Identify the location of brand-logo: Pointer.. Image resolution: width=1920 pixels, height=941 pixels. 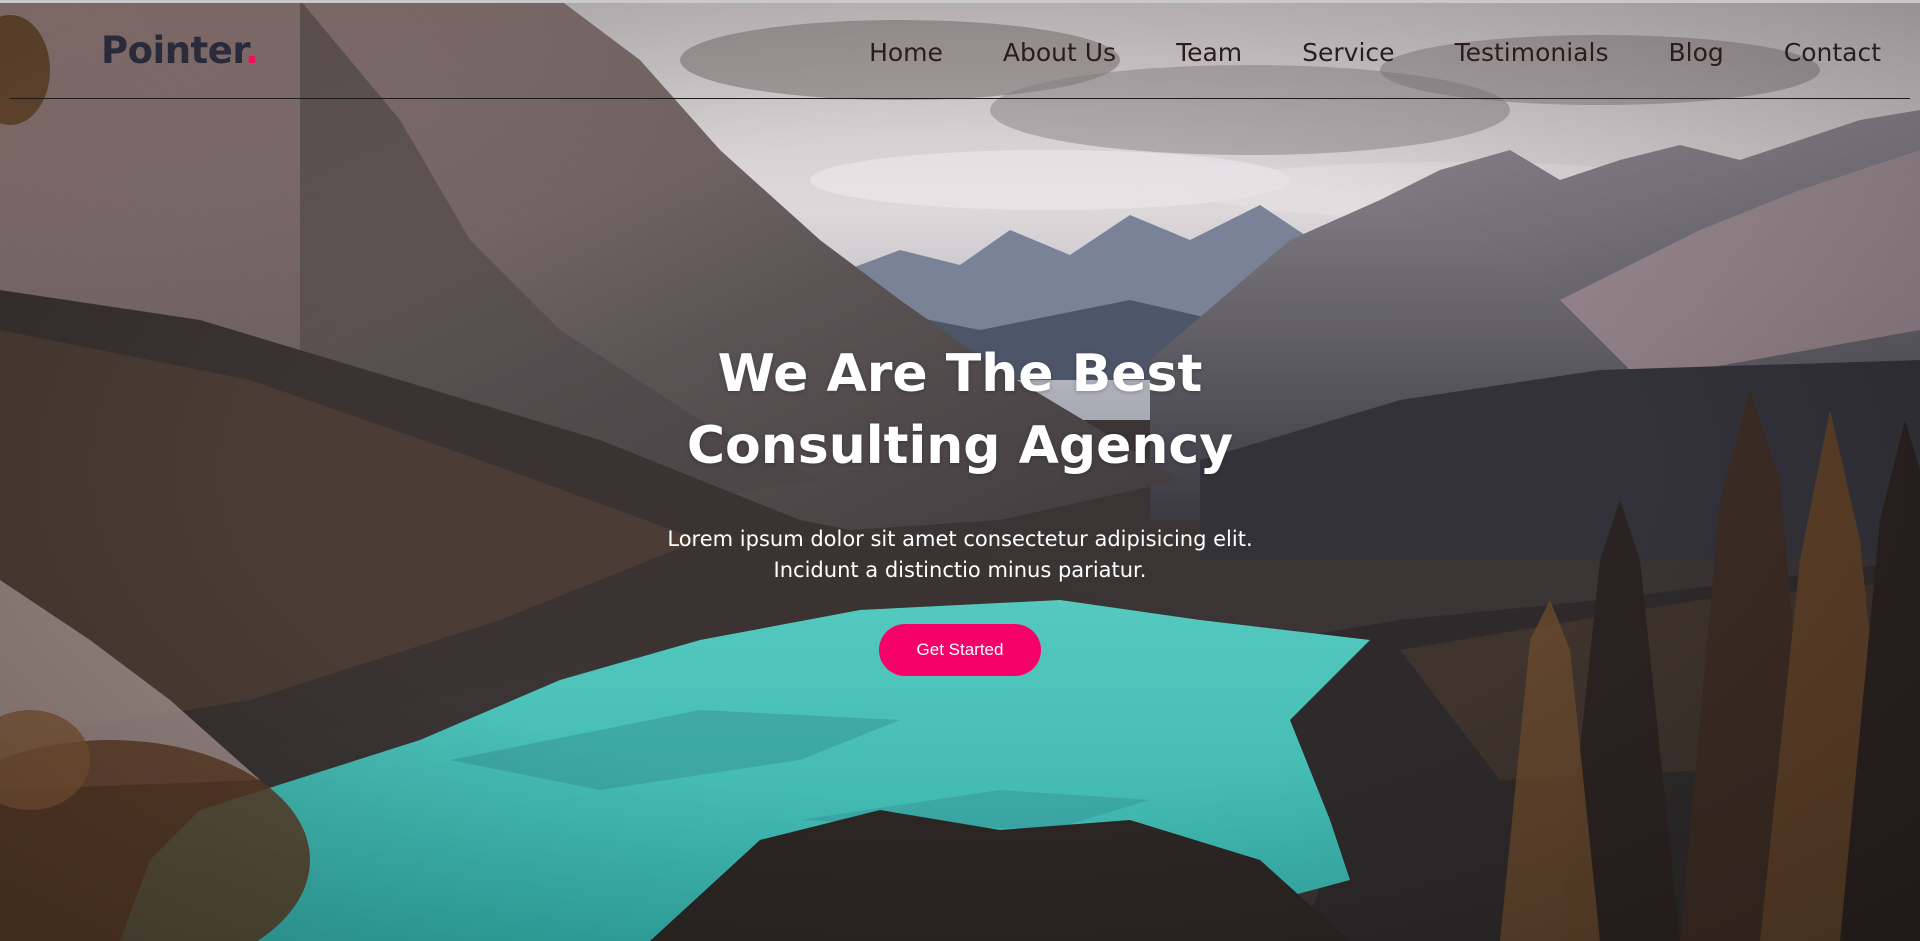
(180, 51).